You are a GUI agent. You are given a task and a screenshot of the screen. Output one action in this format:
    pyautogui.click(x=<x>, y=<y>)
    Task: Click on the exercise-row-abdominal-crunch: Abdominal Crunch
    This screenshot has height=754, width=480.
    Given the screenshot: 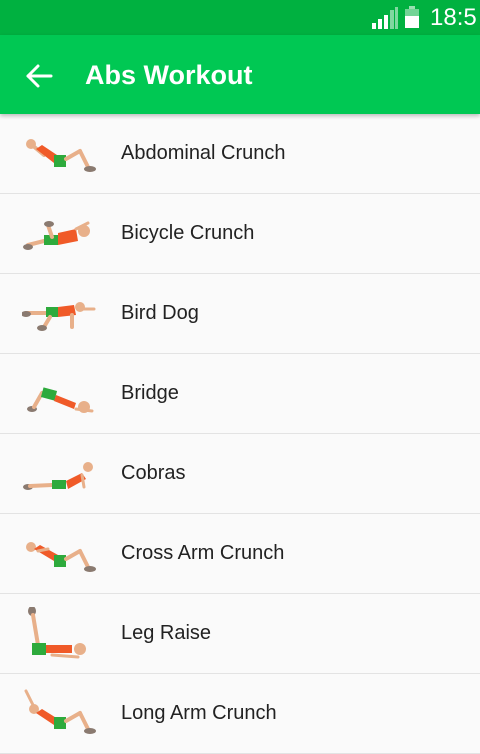 What is the action you would take?
    pyautogui.click(x=240, y=154)
    